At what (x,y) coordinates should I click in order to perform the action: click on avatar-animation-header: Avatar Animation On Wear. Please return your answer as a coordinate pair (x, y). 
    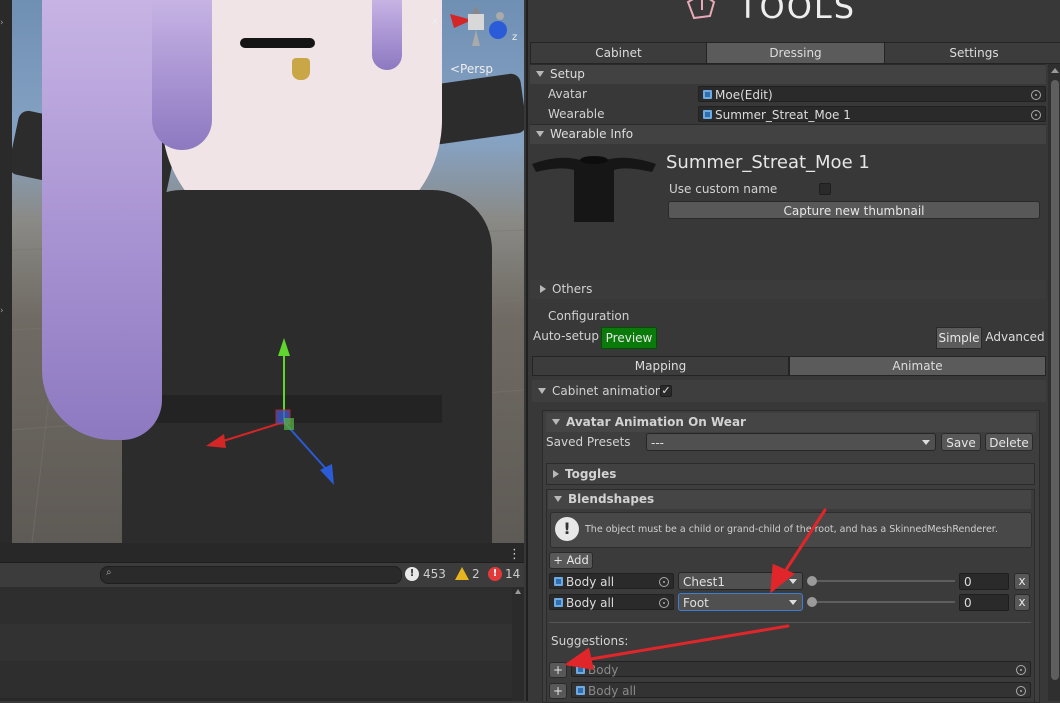
    Looking at the image, I should click on (791, 422).